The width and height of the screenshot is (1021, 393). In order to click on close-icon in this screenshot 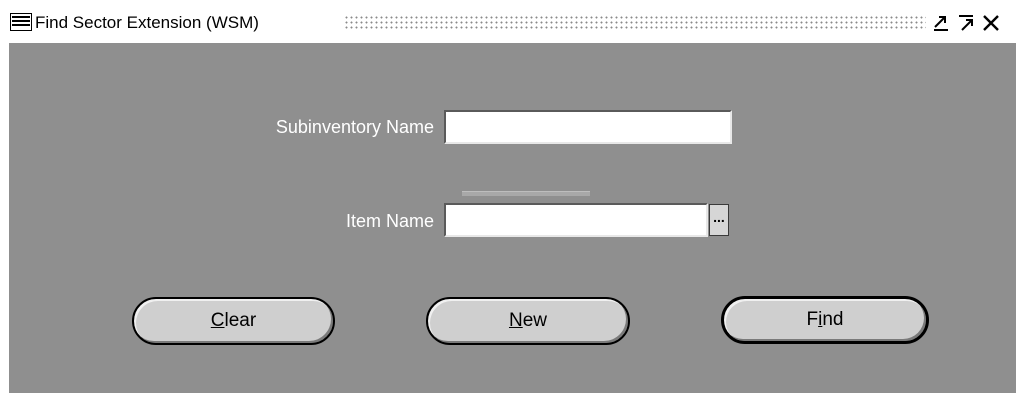, I will do `click(991, 23)`.